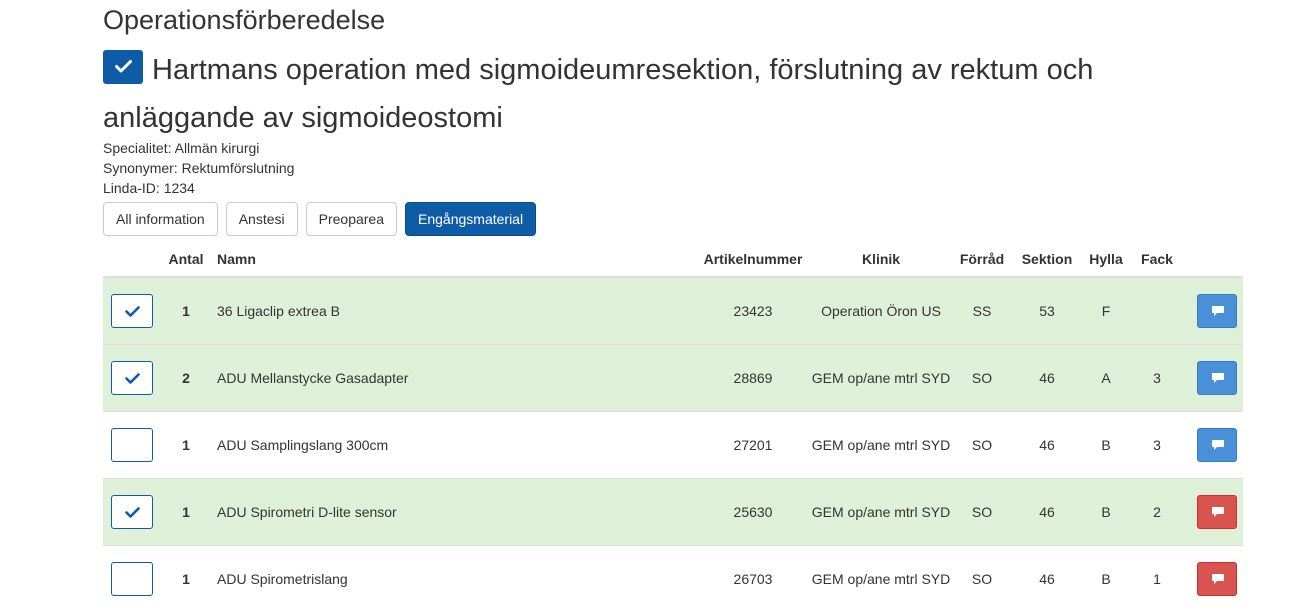  Describe the element at coordinates (457, 511) in the screenshot. I see `cell-namn: ADU Spirometri D-lite sensor` at that location.